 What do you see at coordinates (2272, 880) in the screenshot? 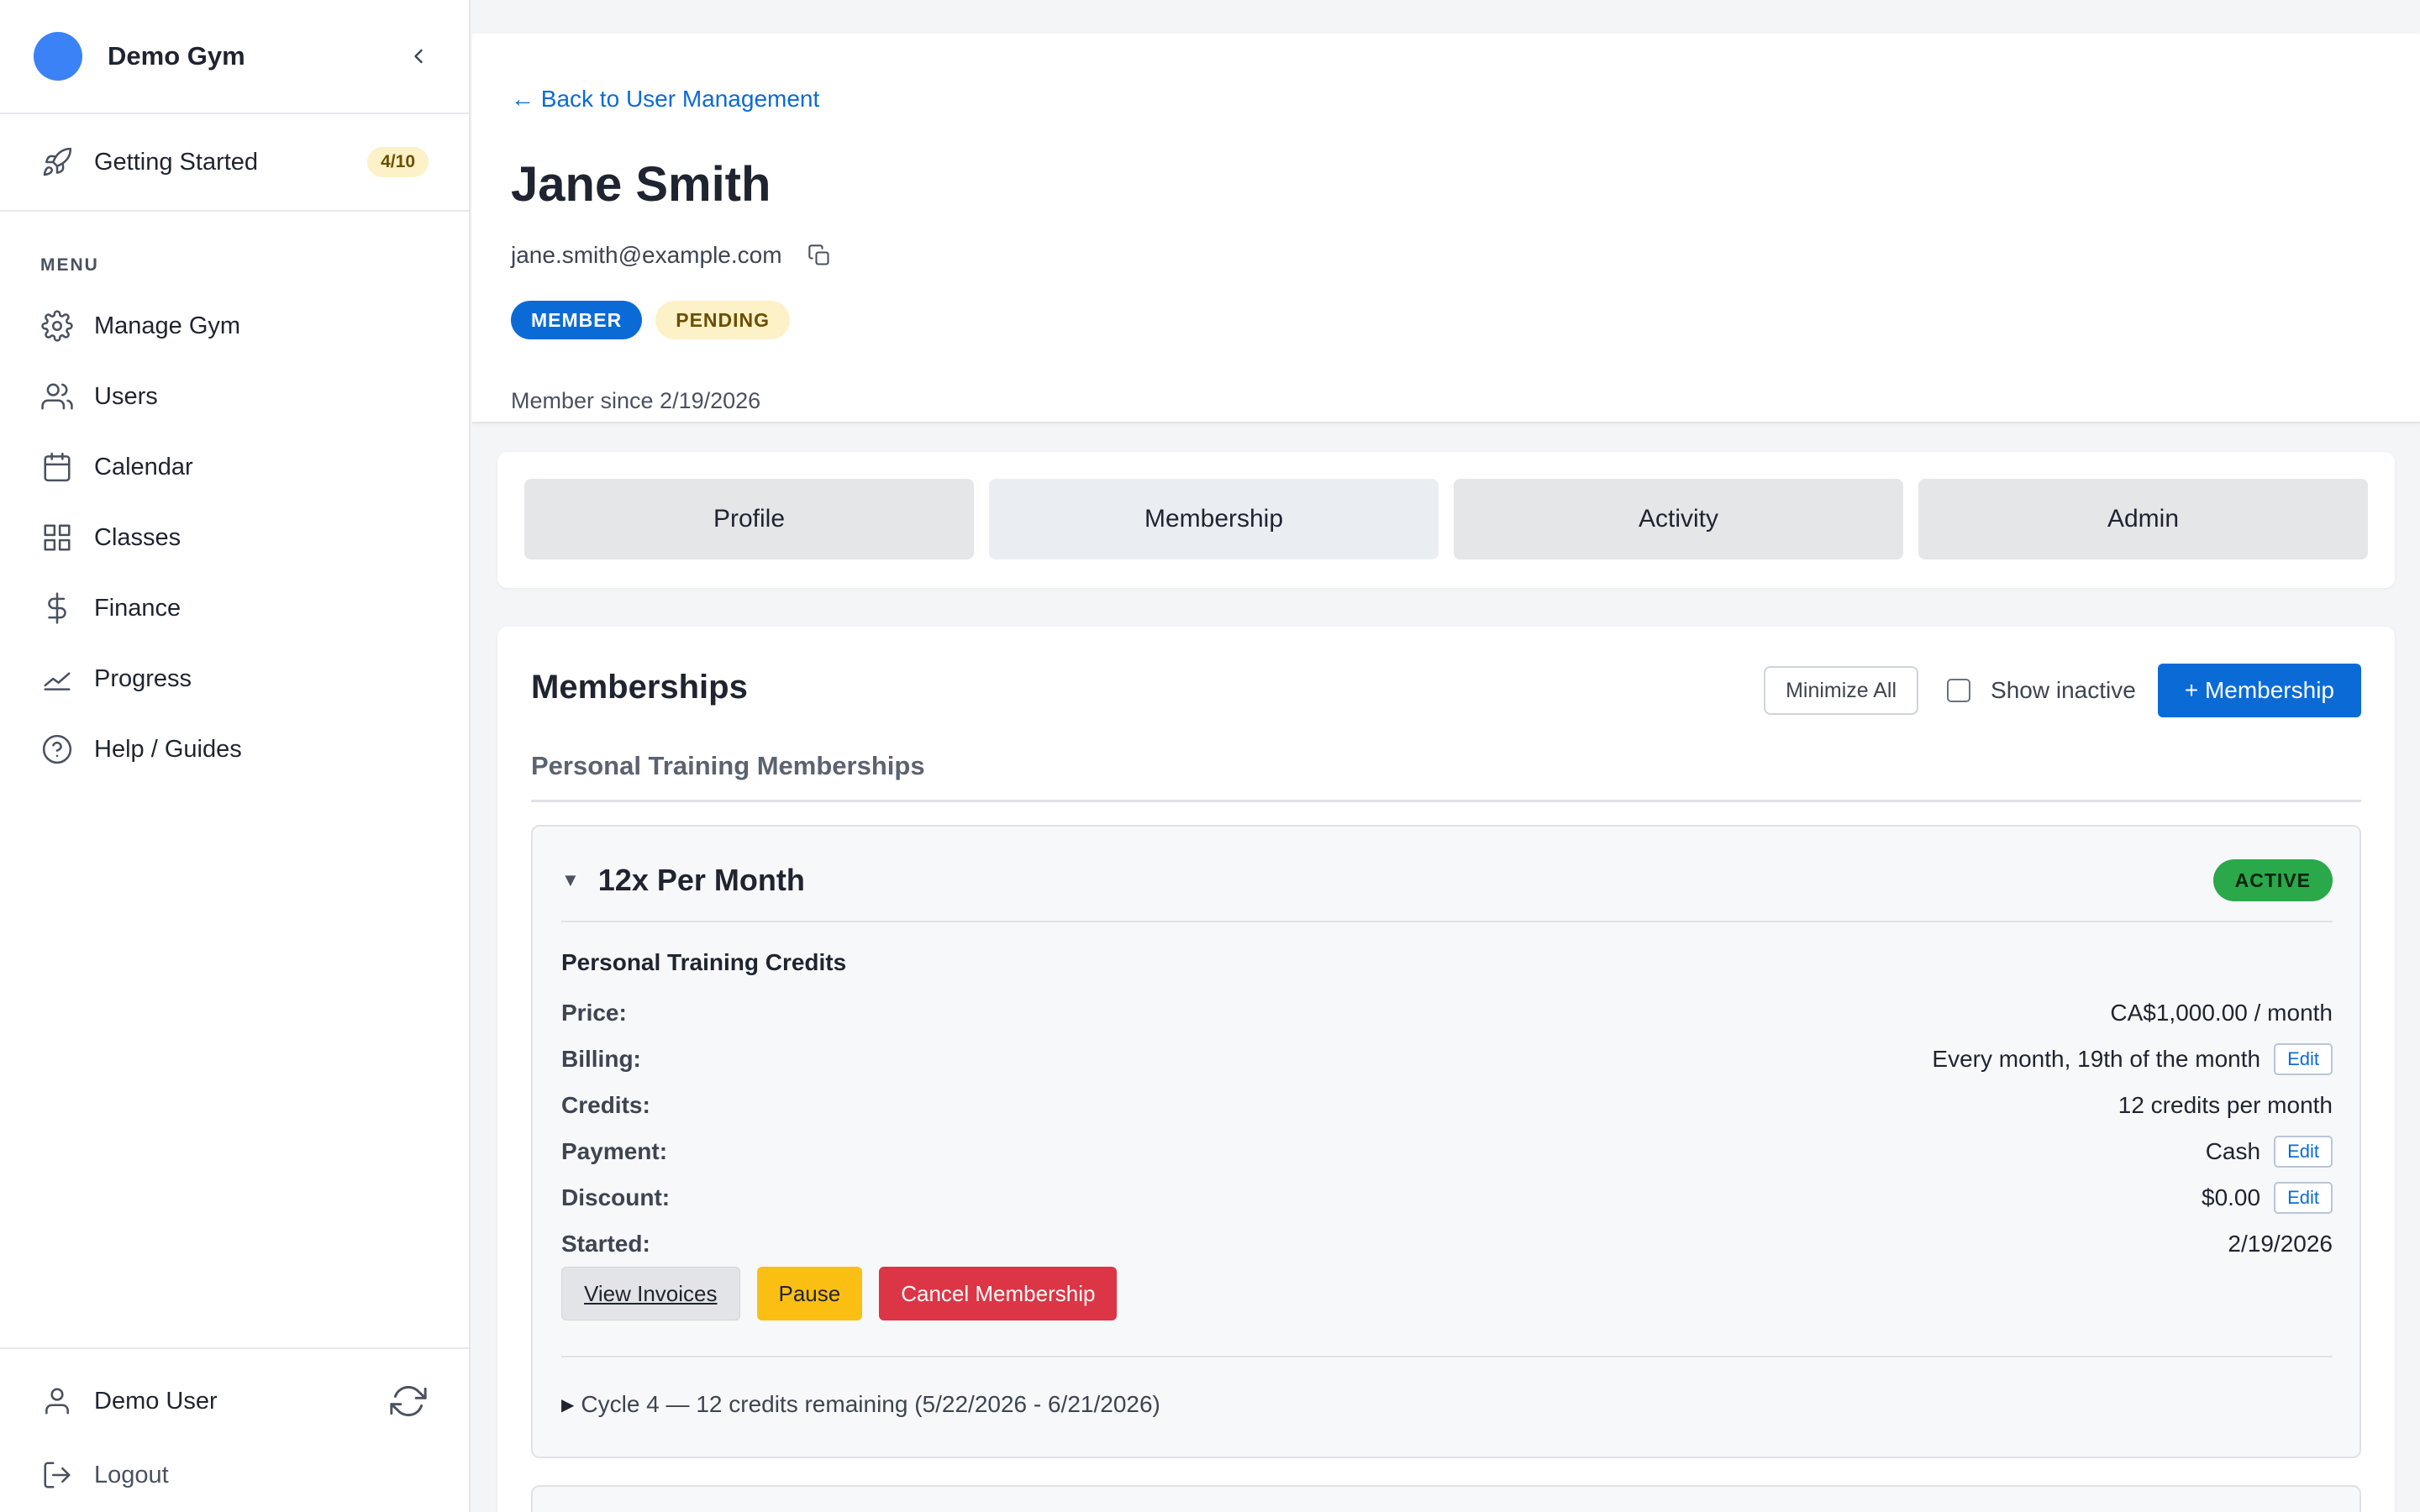
I see `membership-status-badge: ACTIVE` at bounding box center [2272, 880].